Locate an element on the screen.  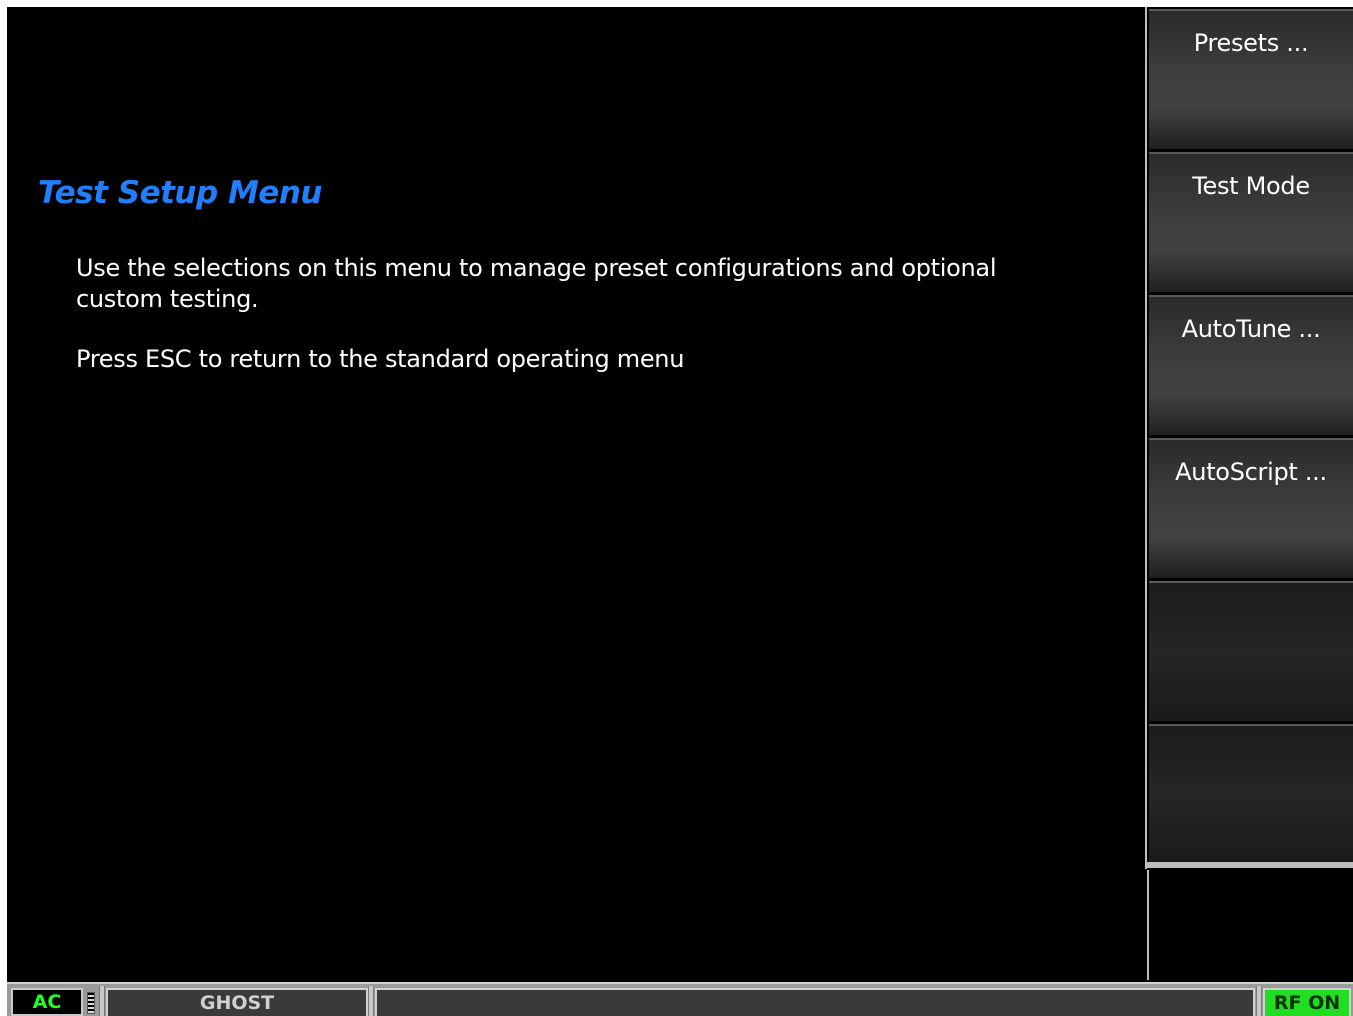
info-box is located at coordinates (1250, 925).